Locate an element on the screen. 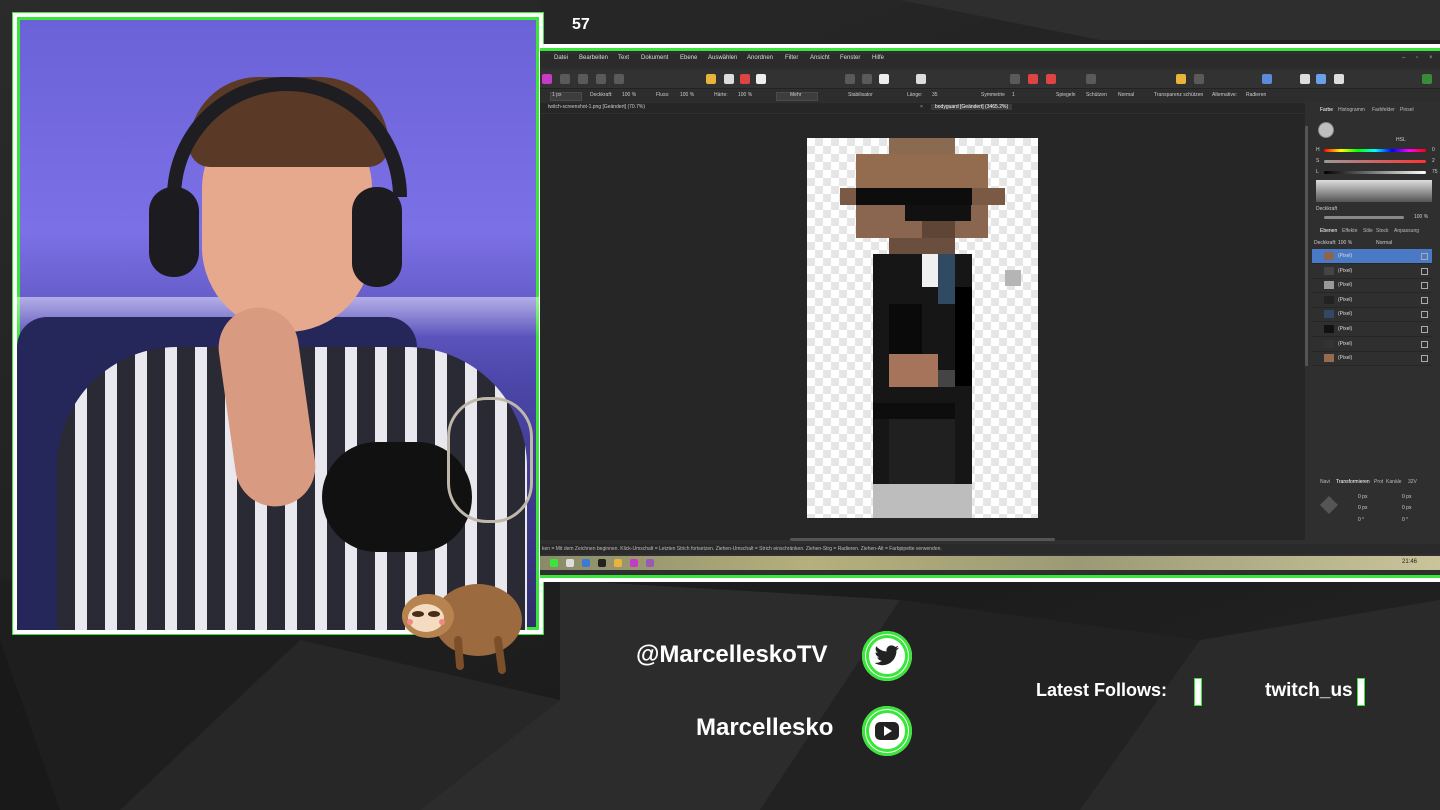  layer-opacity: 100 % is located at coordinates (1345, 243).